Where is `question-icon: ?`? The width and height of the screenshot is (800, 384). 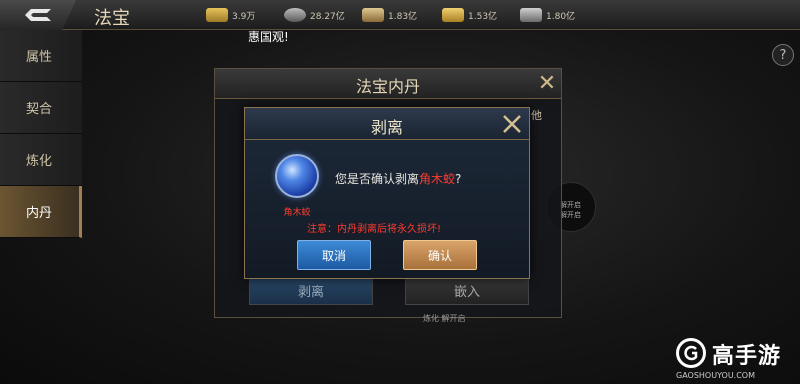 question-icon: ? is located at coordinates (783, 55).